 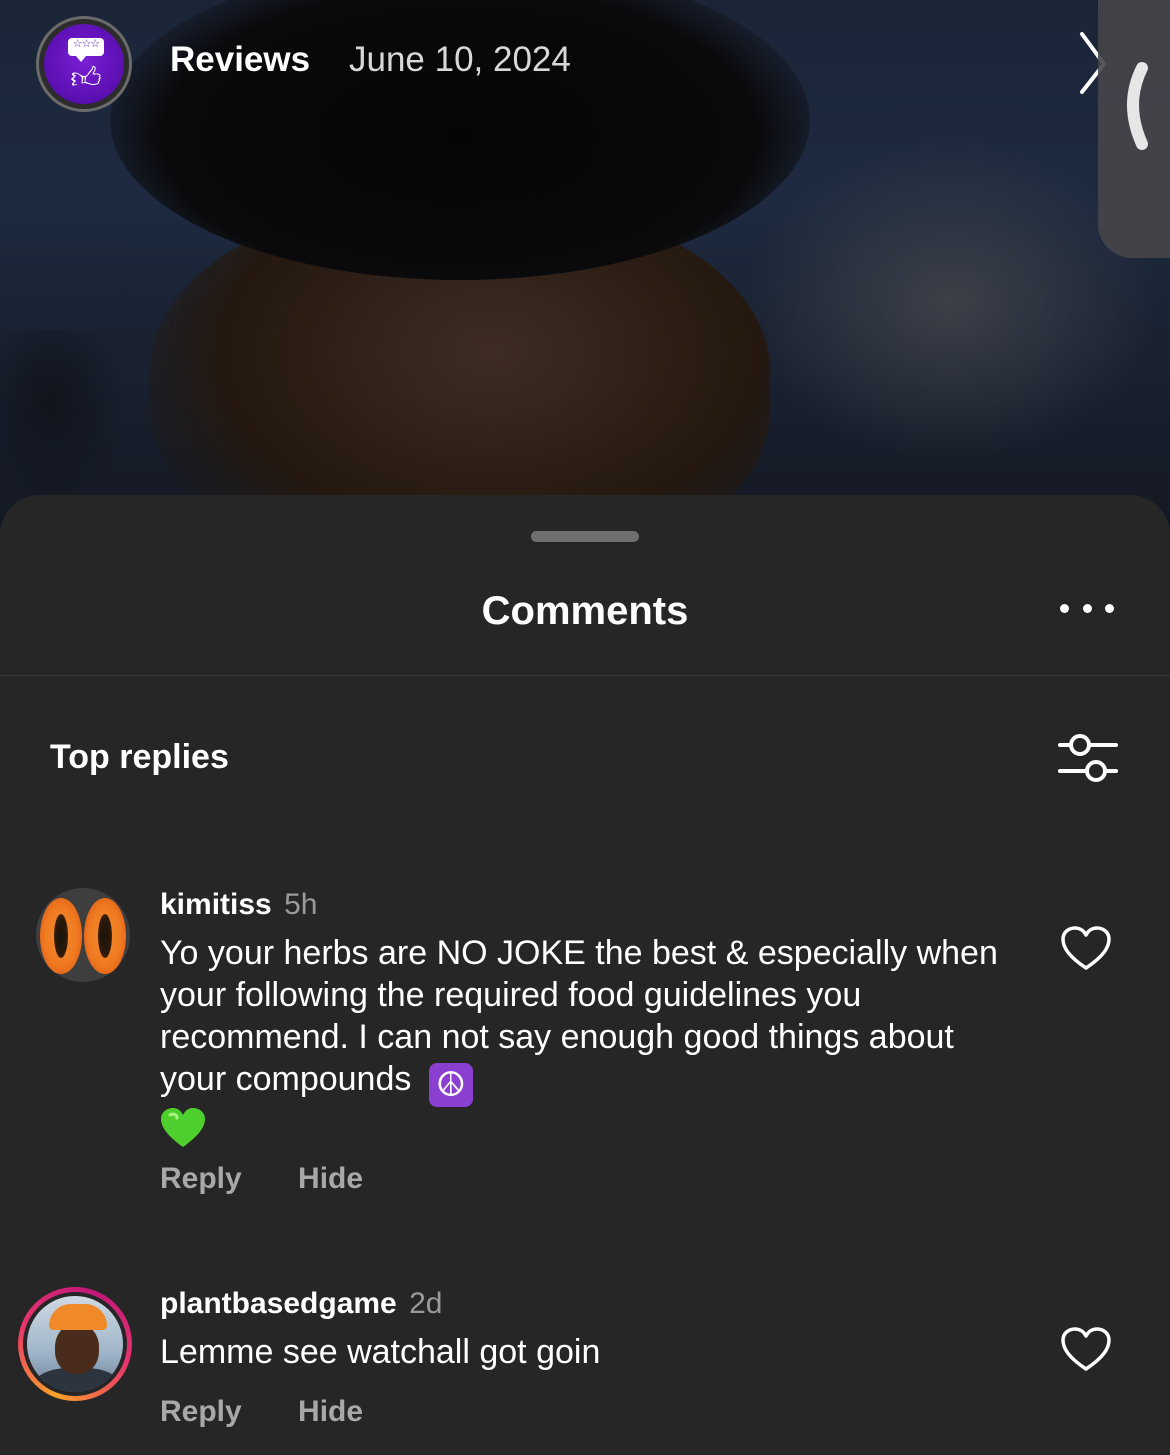 What do you see at coordinates (426, 1303) in the screenshot?
I see `comment-time: 2d` at bounding box center [426, 1303].